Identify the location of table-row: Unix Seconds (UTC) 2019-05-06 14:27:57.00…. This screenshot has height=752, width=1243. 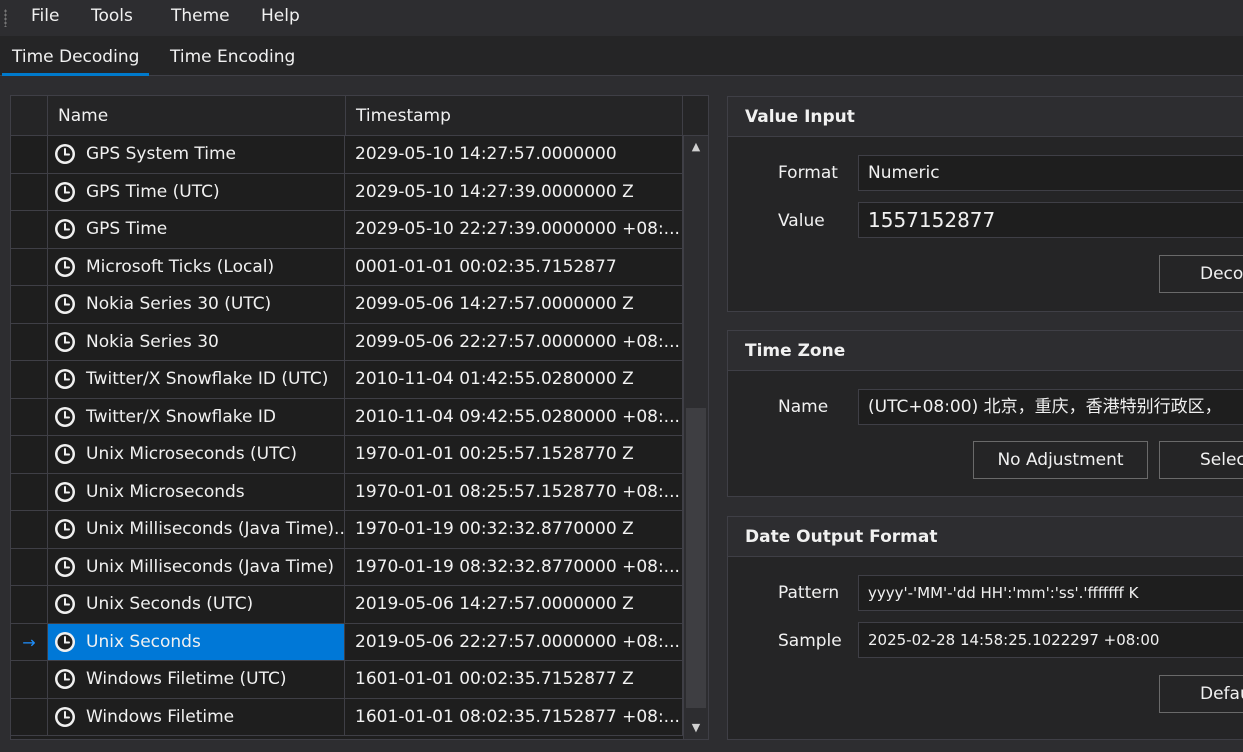
(347, 605).